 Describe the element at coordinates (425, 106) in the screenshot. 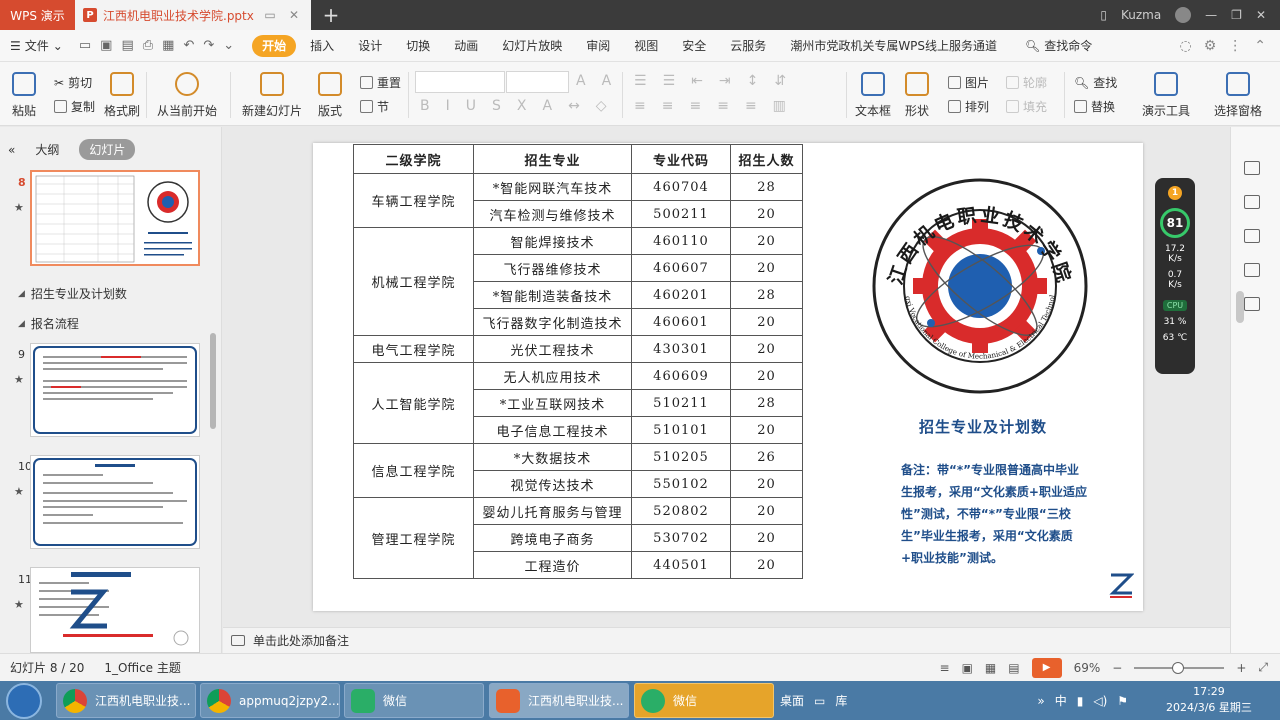

I see `bold-icon: B` at that location.